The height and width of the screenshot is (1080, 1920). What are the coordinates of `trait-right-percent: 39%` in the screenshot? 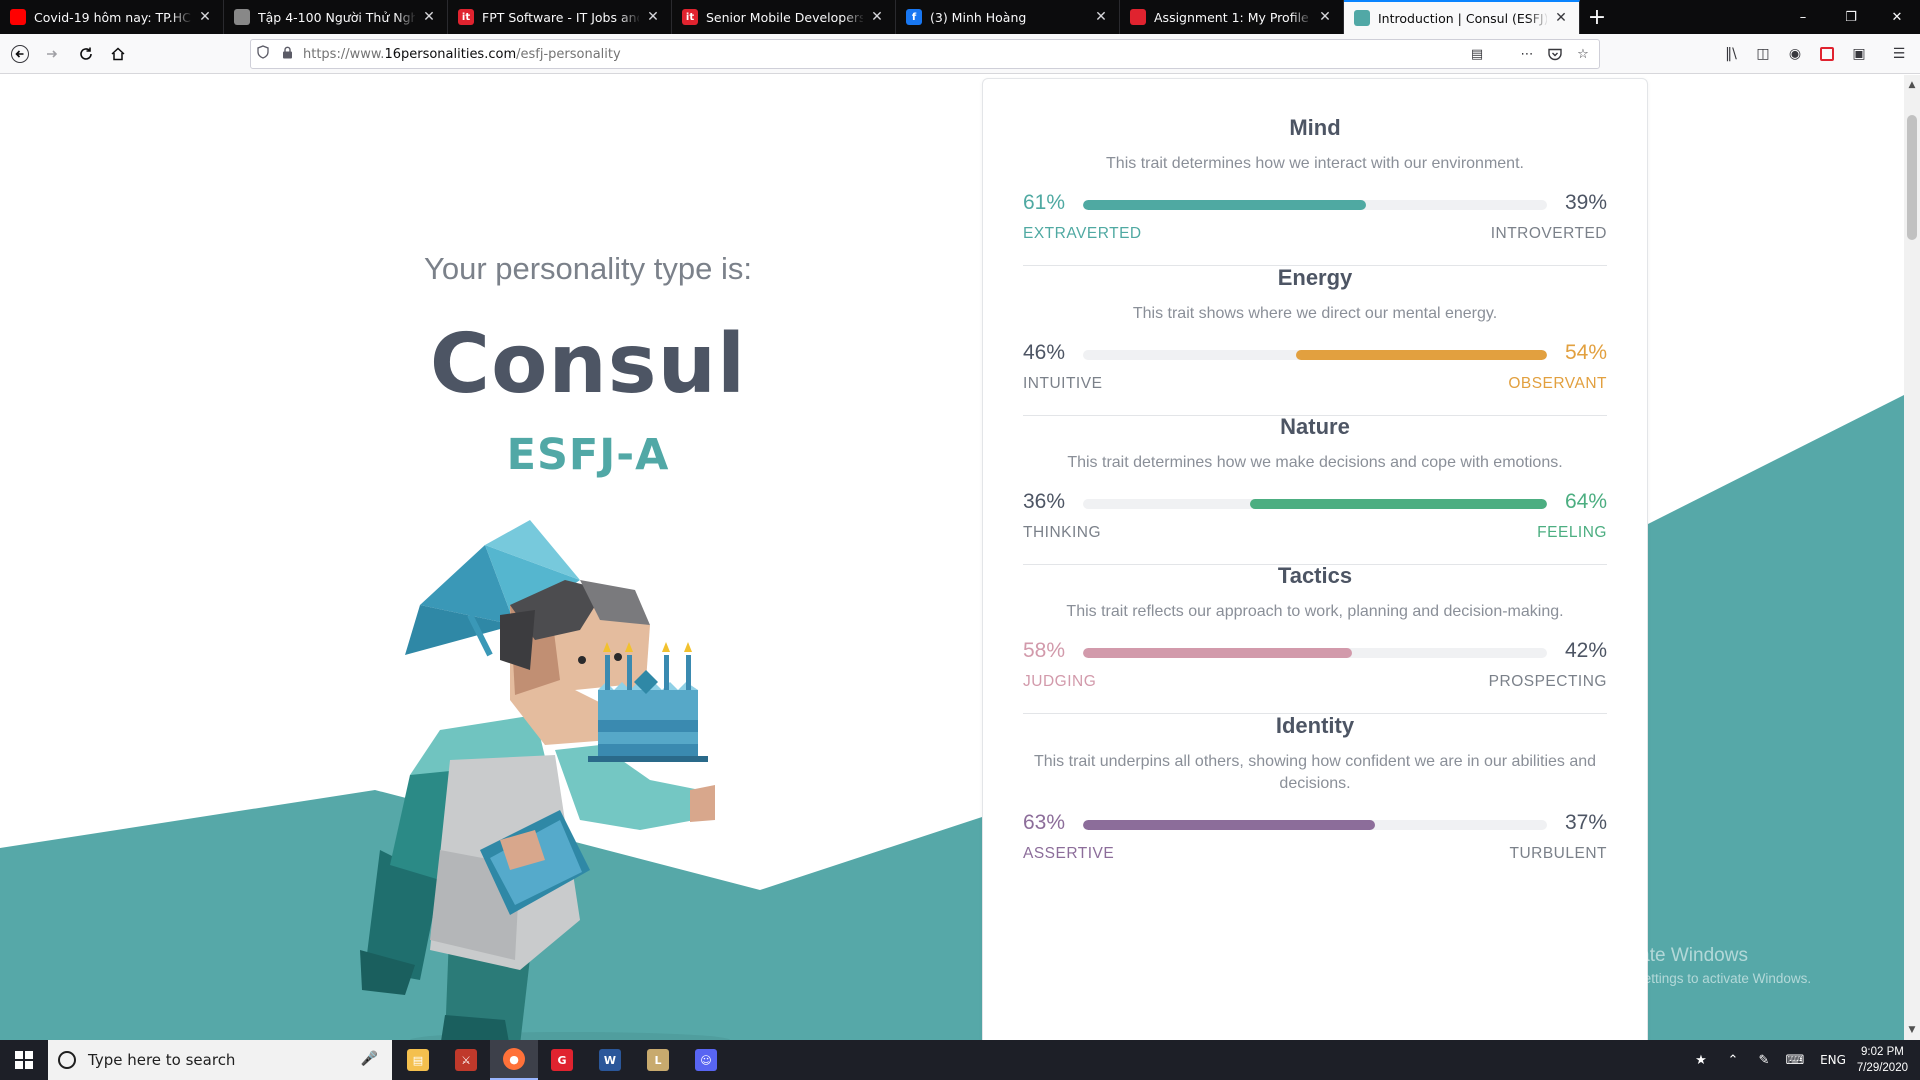 It's located at (1585, 202).